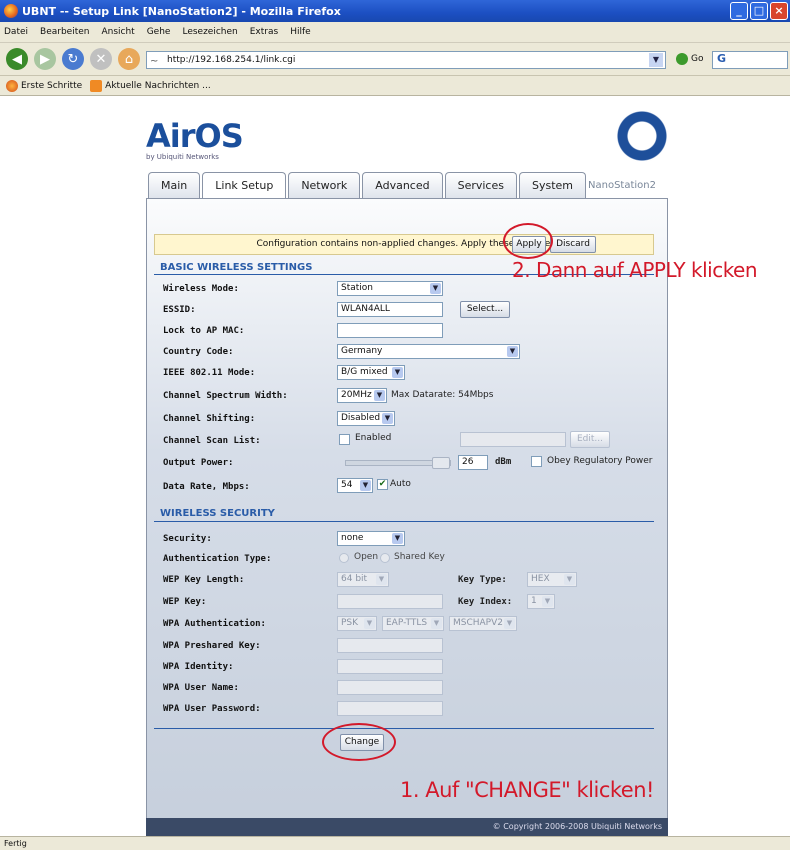  What do you see at coordinates (402, 185) in the screenshot?
I see `tab-advanced: Advanced` at bounding box center [402, 185].